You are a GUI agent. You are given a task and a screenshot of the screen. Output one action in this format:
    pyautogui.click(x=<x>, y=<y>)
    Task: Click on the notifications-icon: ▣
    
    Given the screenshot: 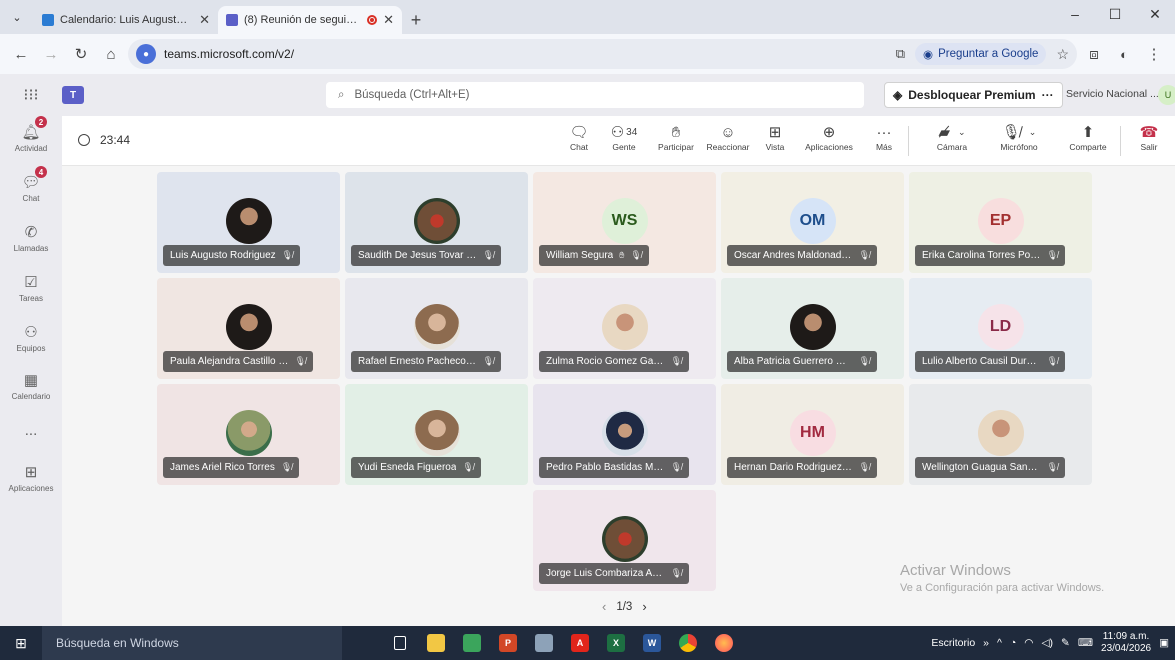 What is the action you would take?
    pyautogui.click(x=1164, y=643)
    